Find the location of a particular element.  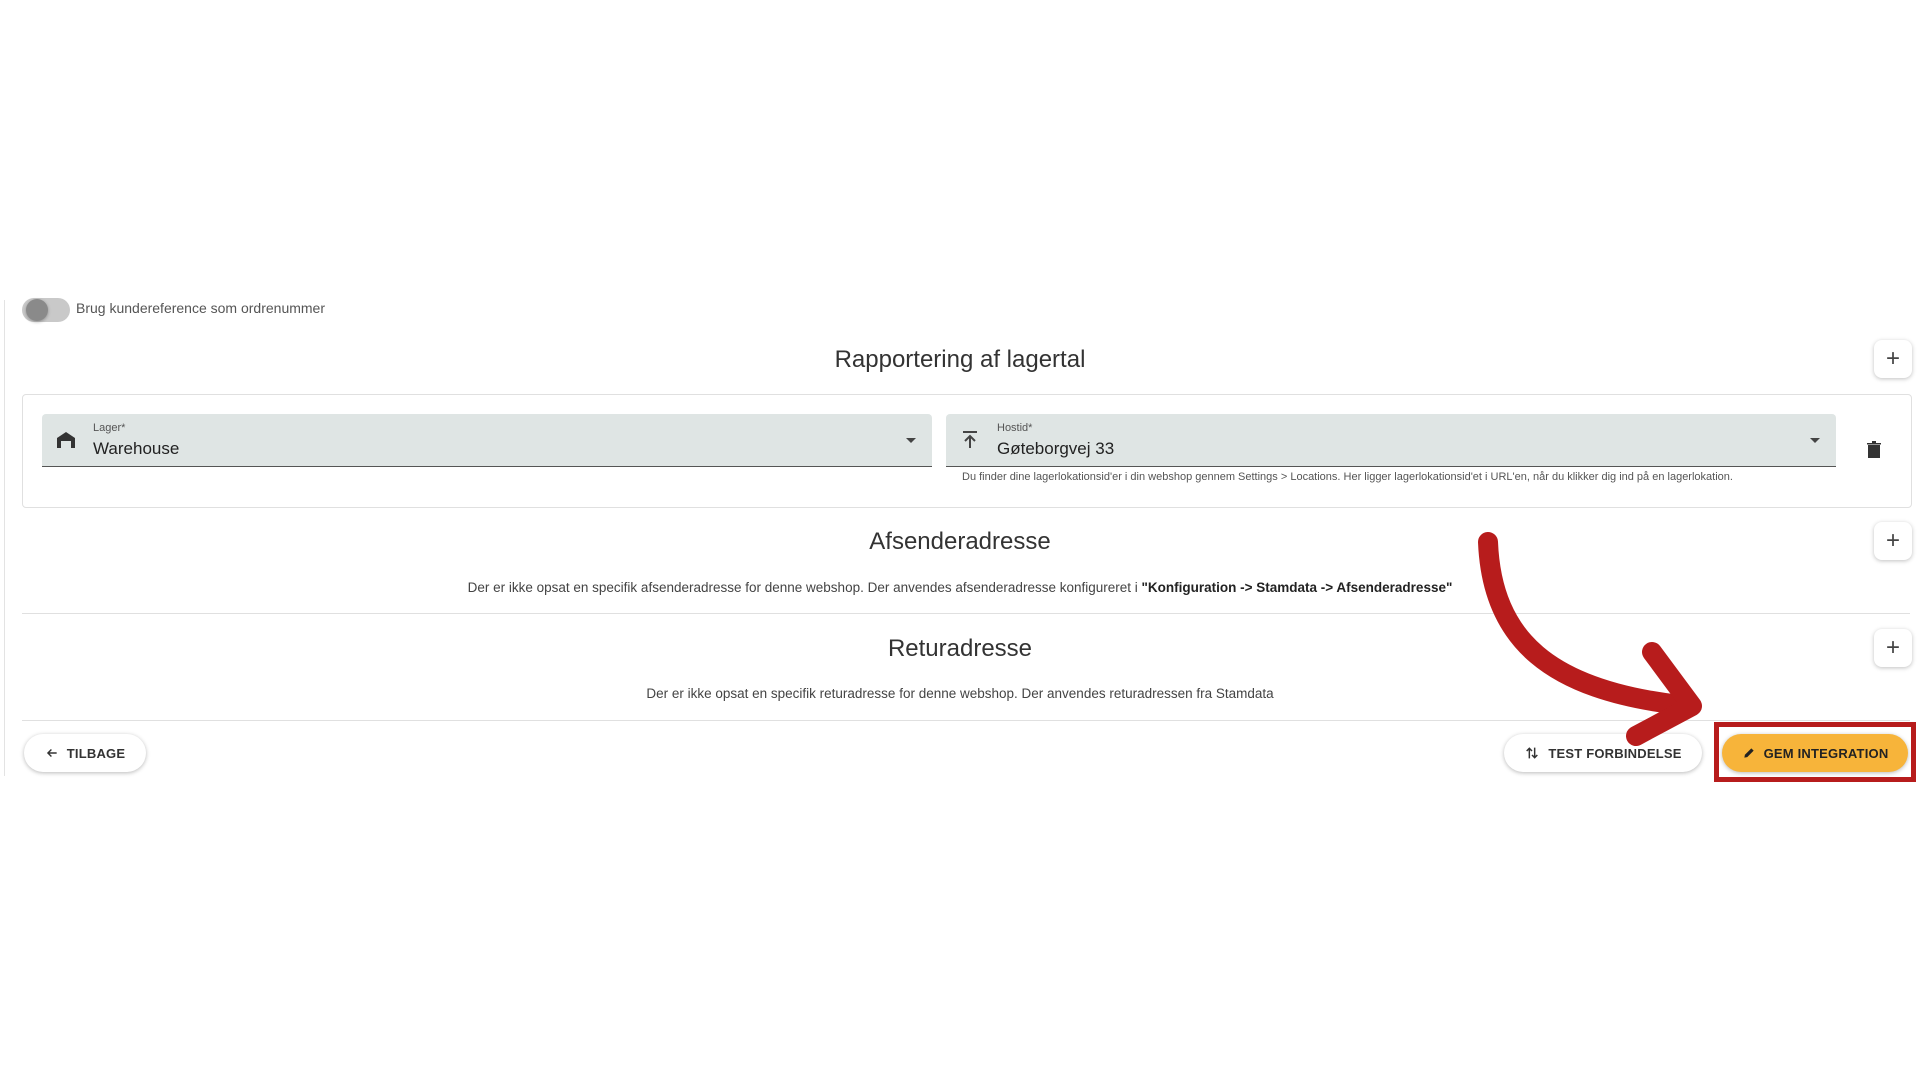

annotation-arrow-icon is located at coordinates (1590, 639).